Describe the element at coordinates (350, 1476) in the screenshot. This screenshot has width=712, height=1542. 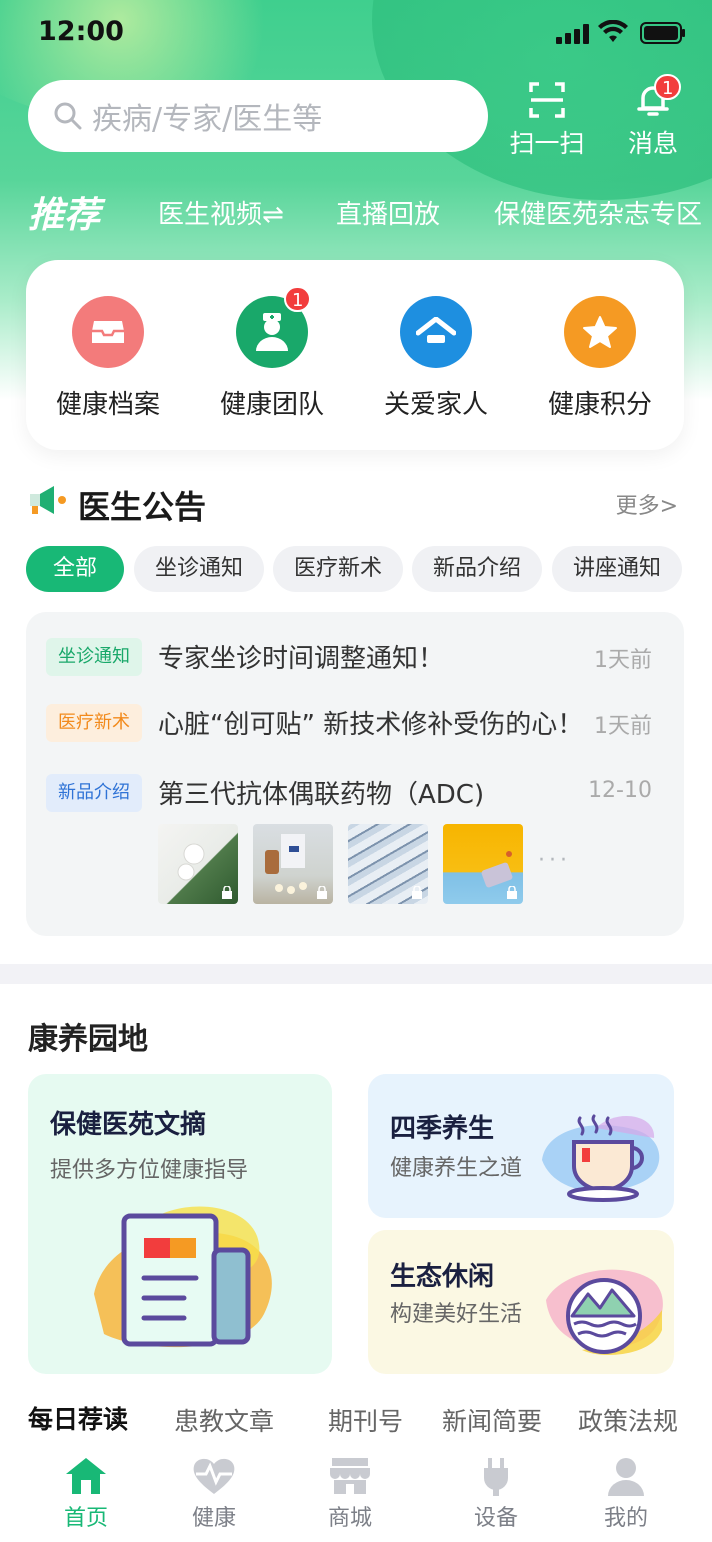
I see `store-icon` at that location.